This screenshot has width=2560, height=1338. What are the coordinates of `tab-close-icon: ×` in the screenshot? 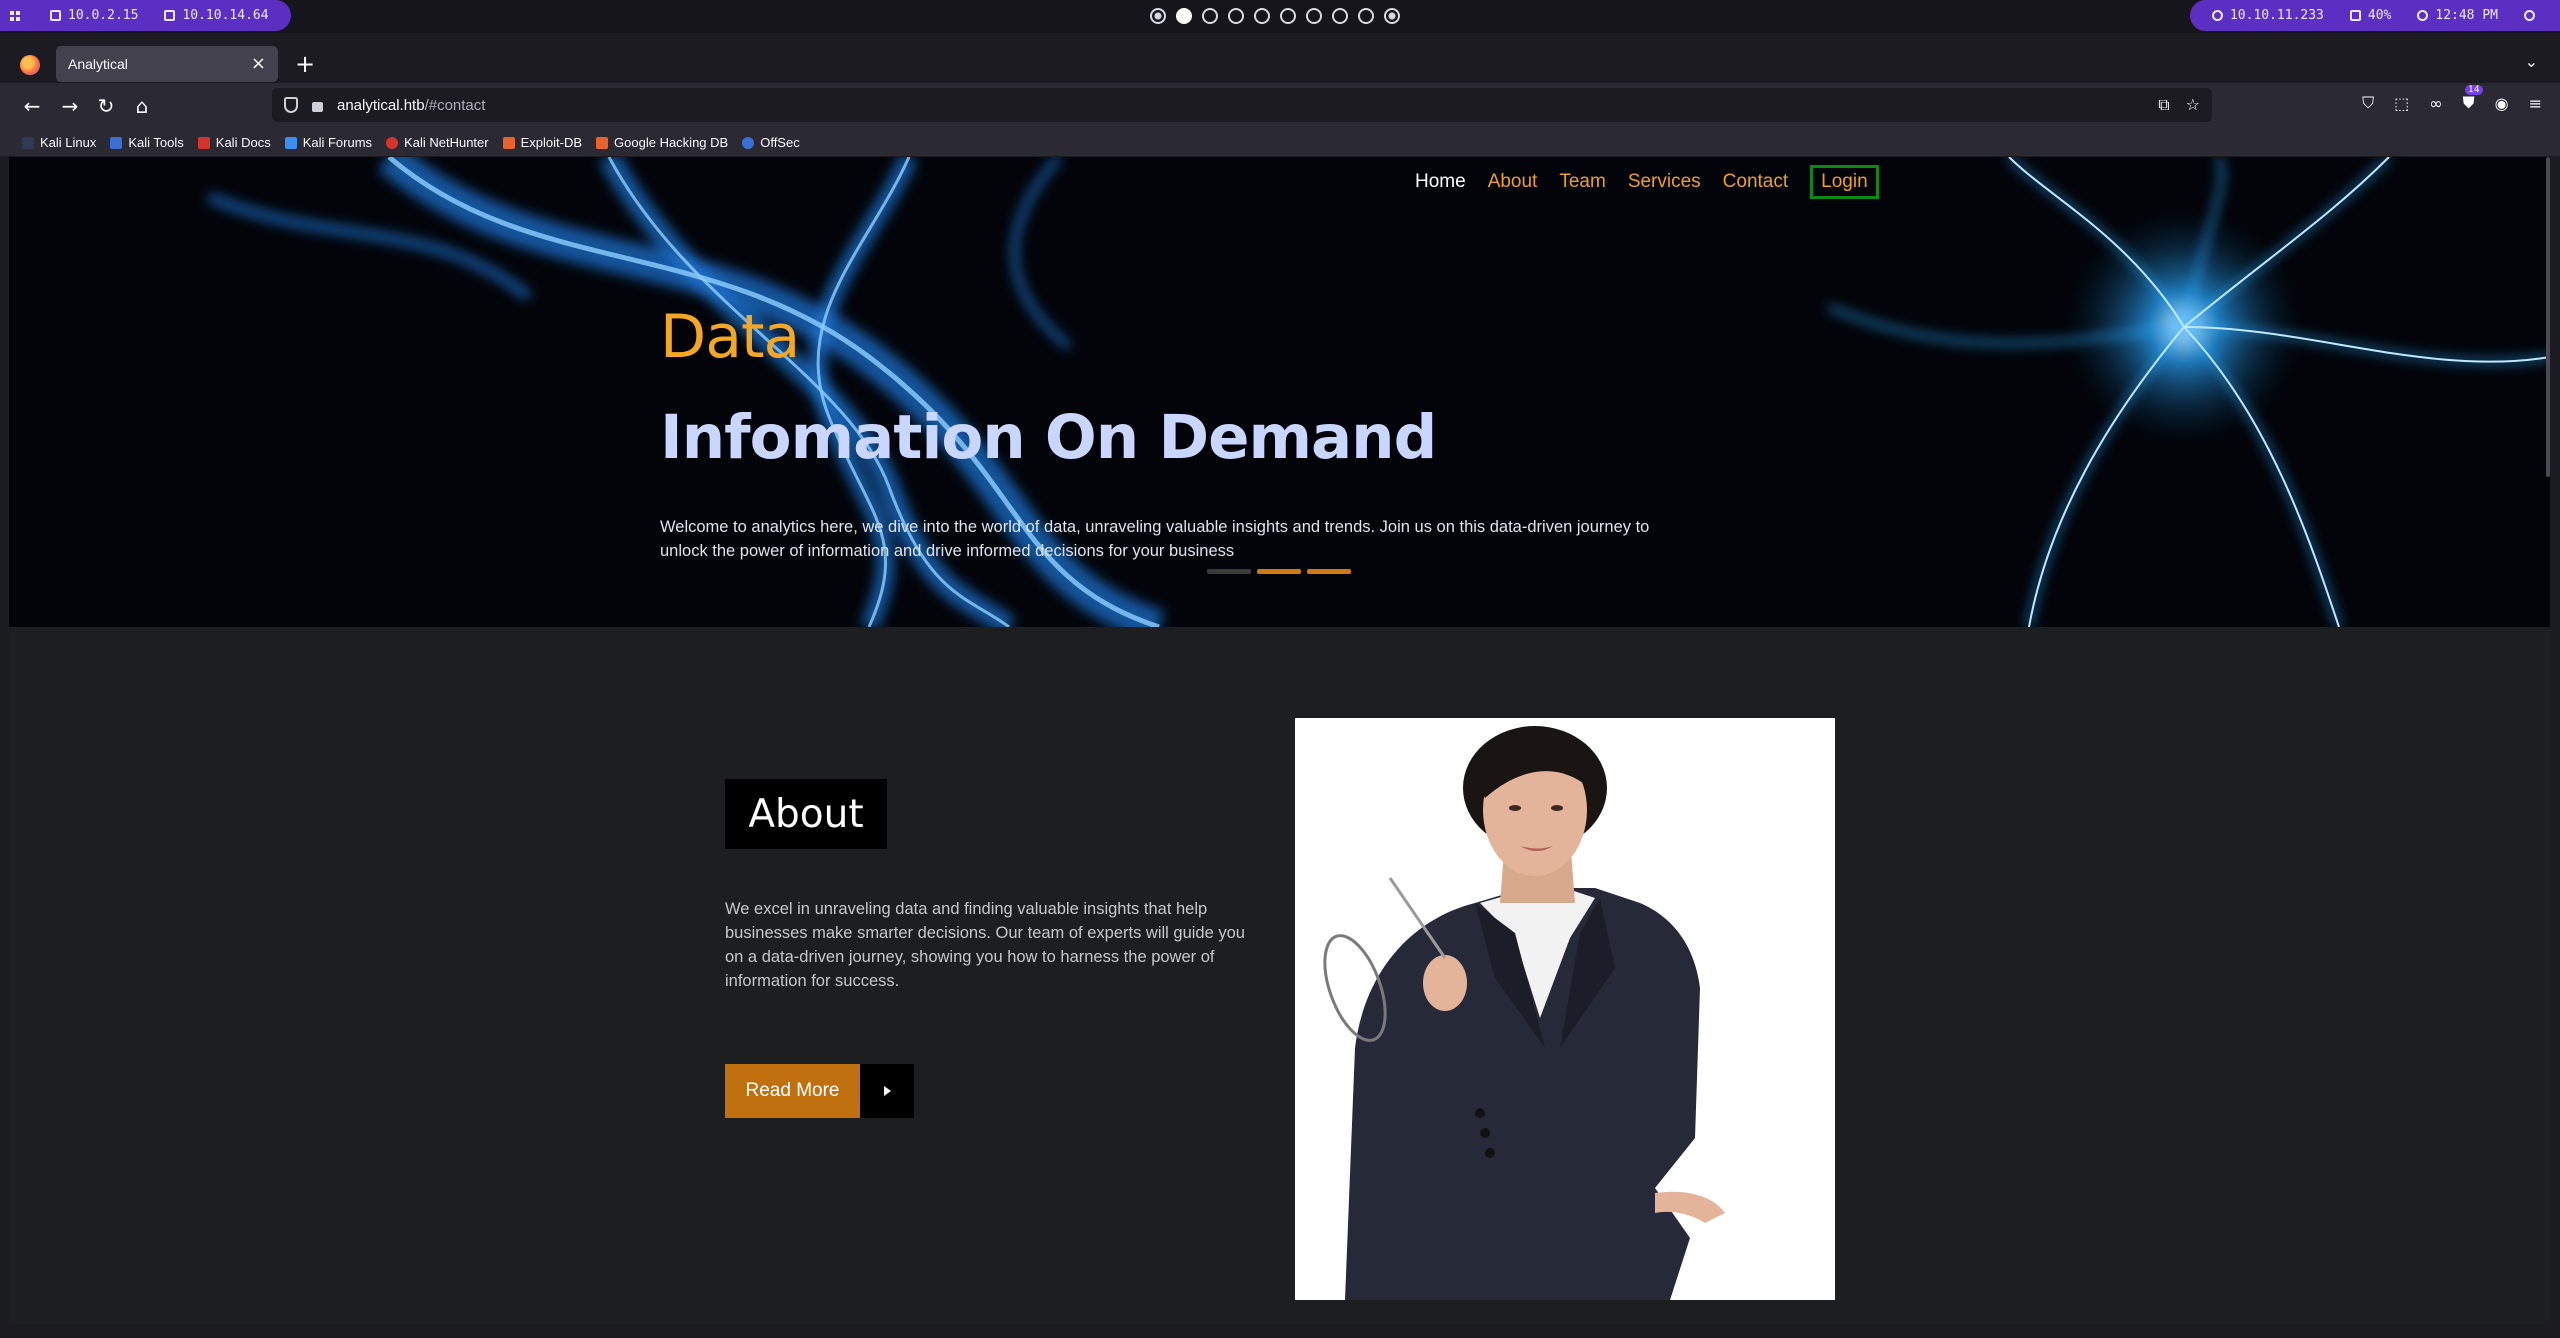 It's located at (258, 64).